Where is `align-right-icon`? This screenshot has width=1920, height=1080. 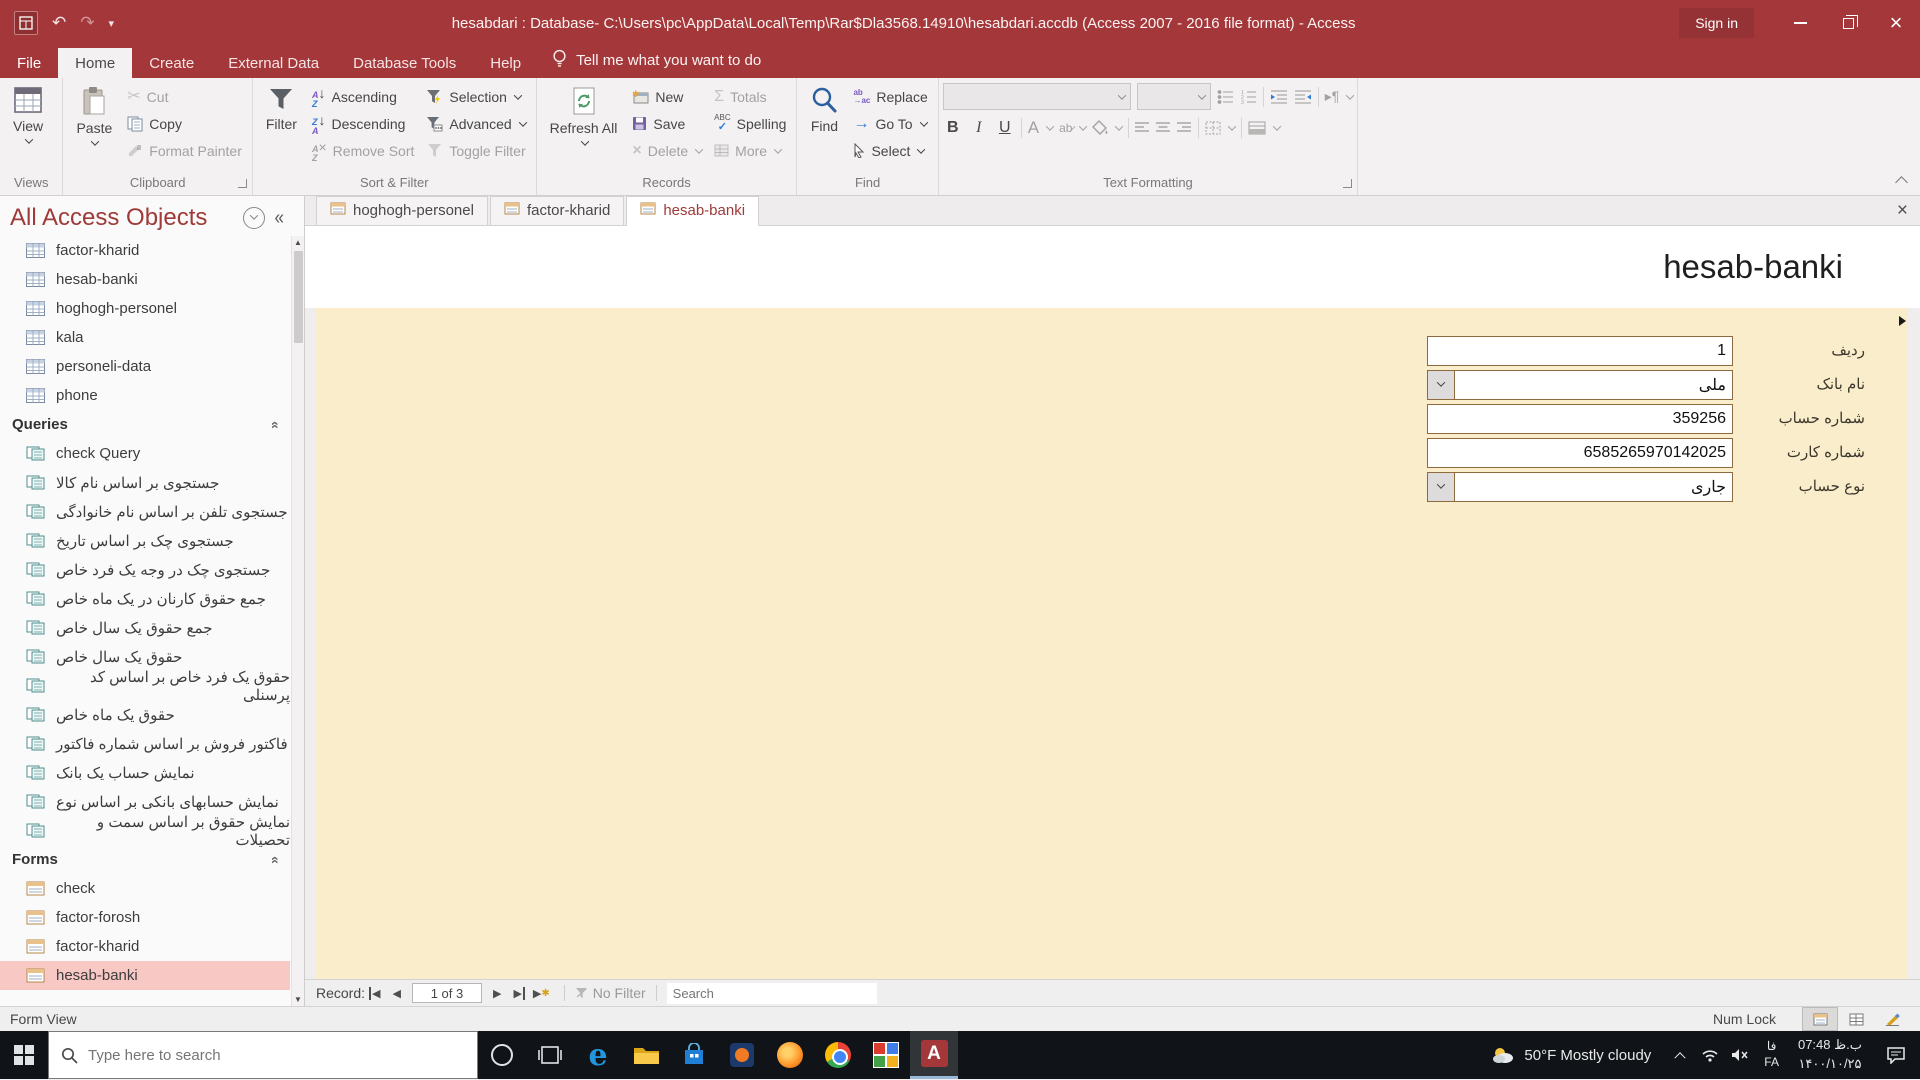
align-right-icon is located at coordinates (1184, 127).